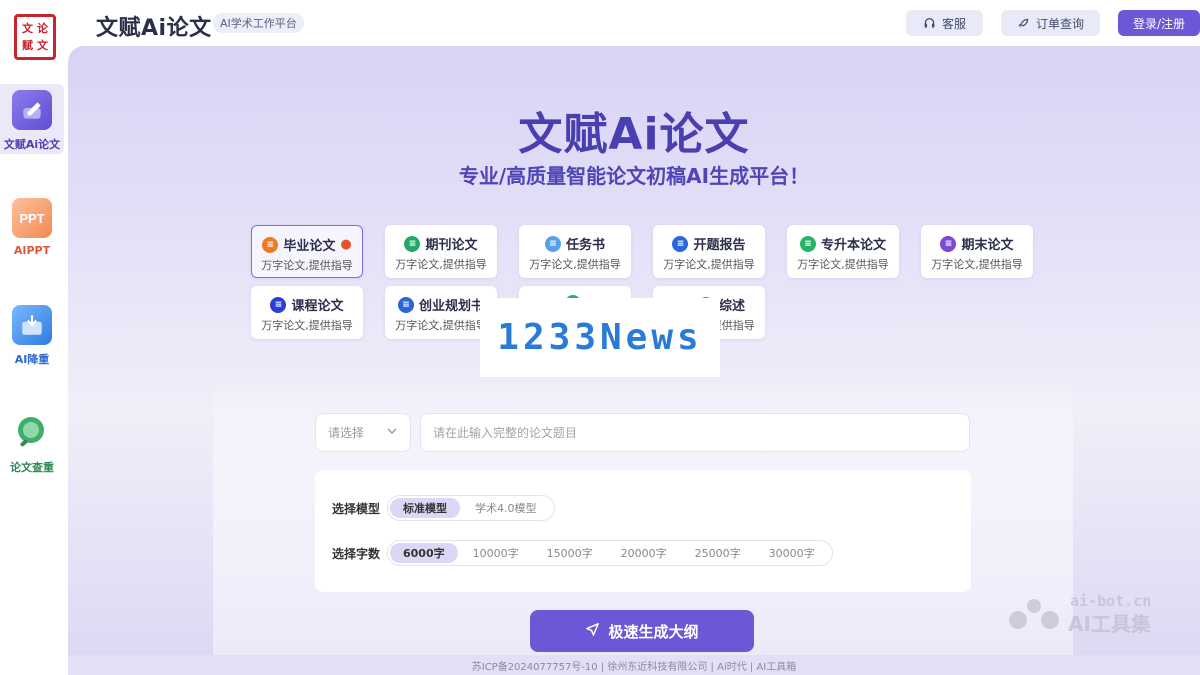 This screenshot has height=675, width=1200. What do you see at coordinates (792, 553) in the screenshot?
I see `word-count-option: 30000字` at bounding box center [792, 553].